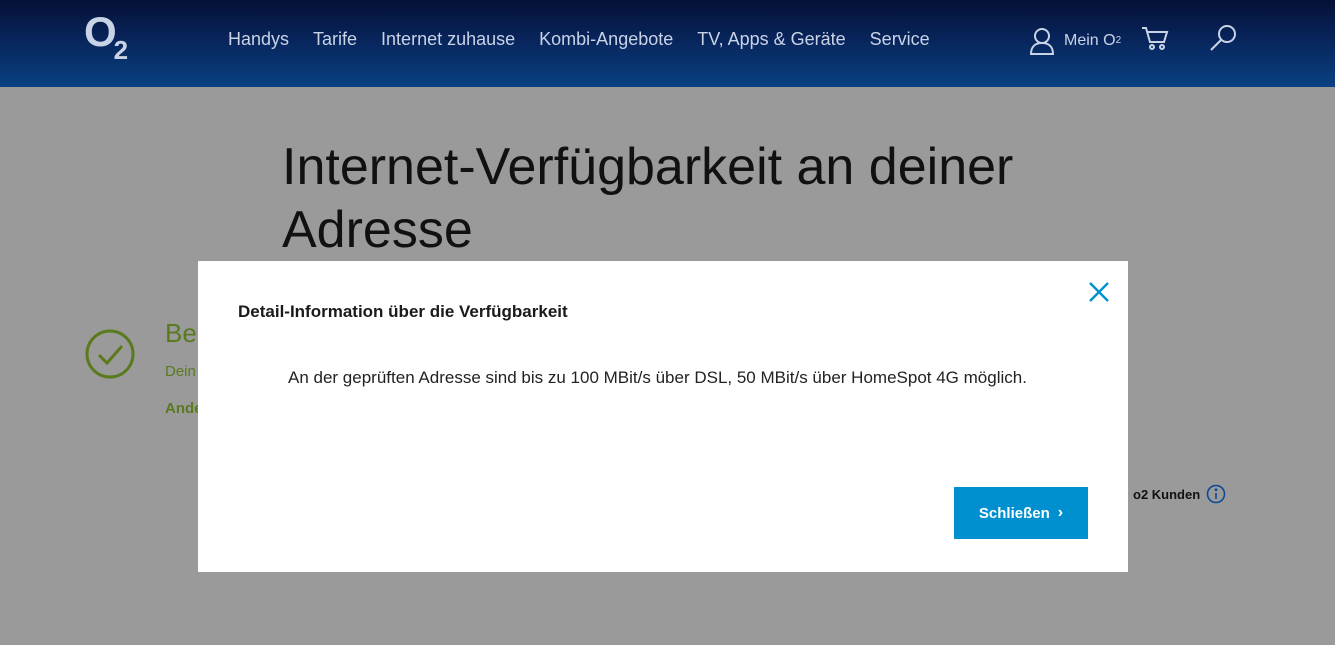 Image resolution: width=1335 pixels, height=645 pixels. Describe the element at coordinates (1167, 494) in the screenshot. I see `o2-kunden-label: o2 Kunden` at that location.